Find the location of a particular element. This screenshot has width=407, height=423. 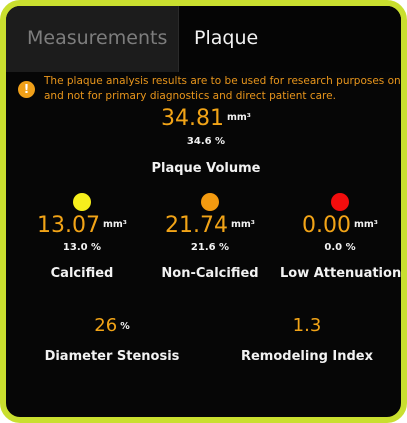

non-calcified-value-row: 21.74 mm³ is located at coordinates (210, 225).